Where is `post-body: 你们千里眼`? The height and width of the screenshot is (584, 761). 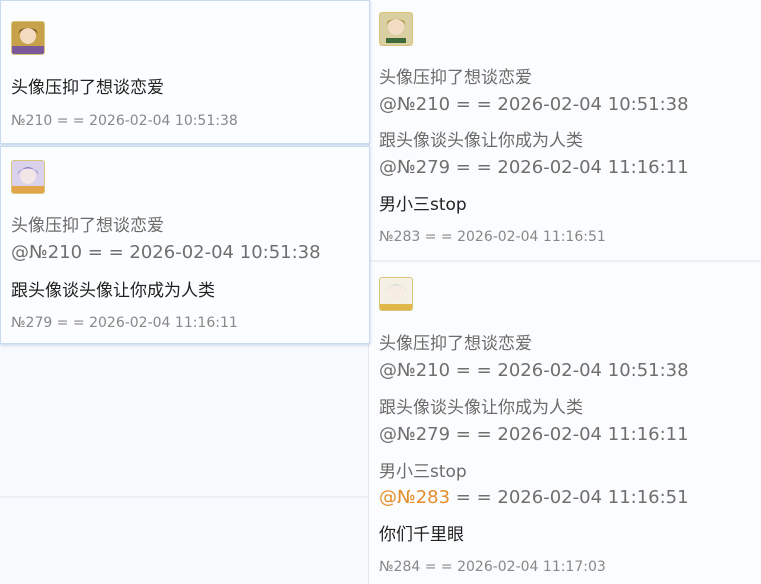
post-body: 你们千里眼 is located at coordinates (421, 535).